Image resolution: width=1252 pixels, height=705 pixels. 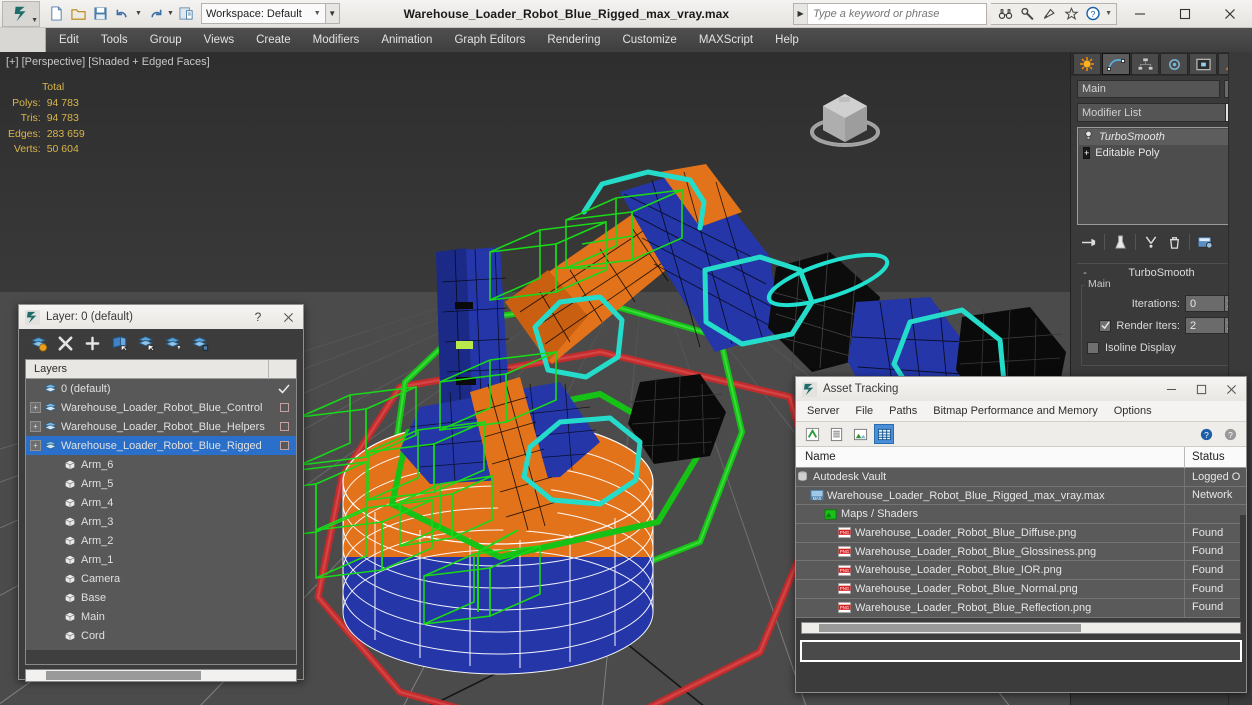 What do you see at coordinates (1049, 13) in the screenshot?
I see `satellite-dish-icon` at bounding box center [1049, 13].